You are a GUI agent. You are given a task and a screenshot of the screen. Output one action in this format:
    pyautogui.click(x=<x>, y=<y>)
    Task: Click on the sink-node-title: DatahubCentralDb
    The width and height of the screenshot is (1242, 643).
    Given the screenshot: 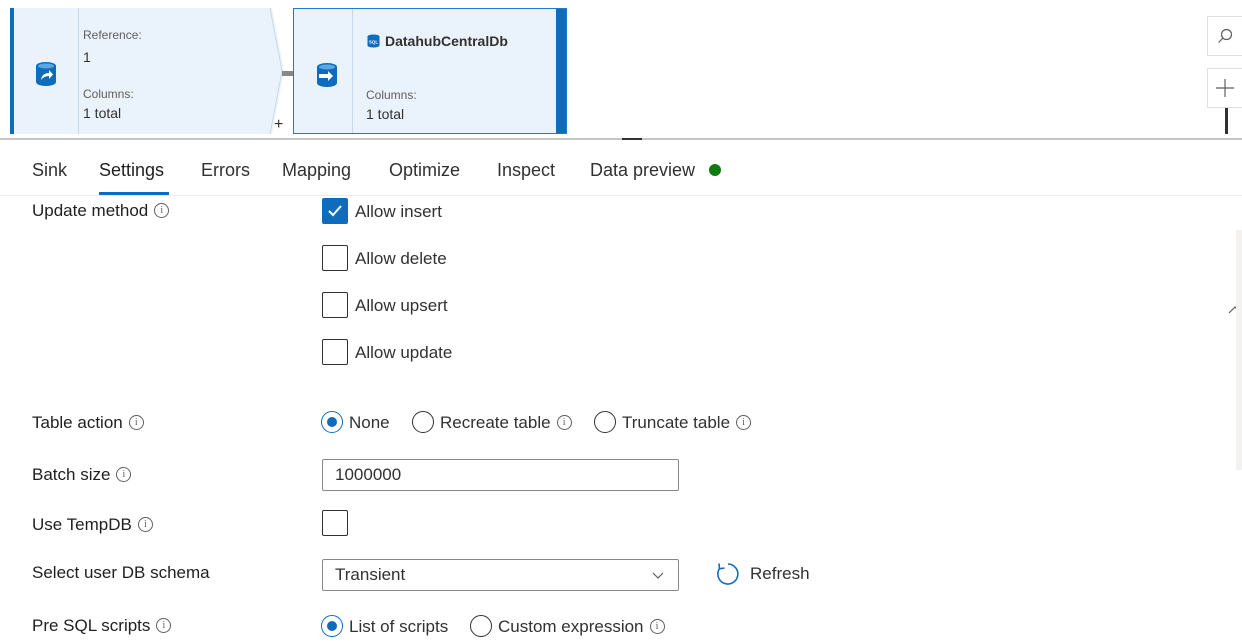 What is the action you would take?
    pyautogui.click(x=446, y=41)
    